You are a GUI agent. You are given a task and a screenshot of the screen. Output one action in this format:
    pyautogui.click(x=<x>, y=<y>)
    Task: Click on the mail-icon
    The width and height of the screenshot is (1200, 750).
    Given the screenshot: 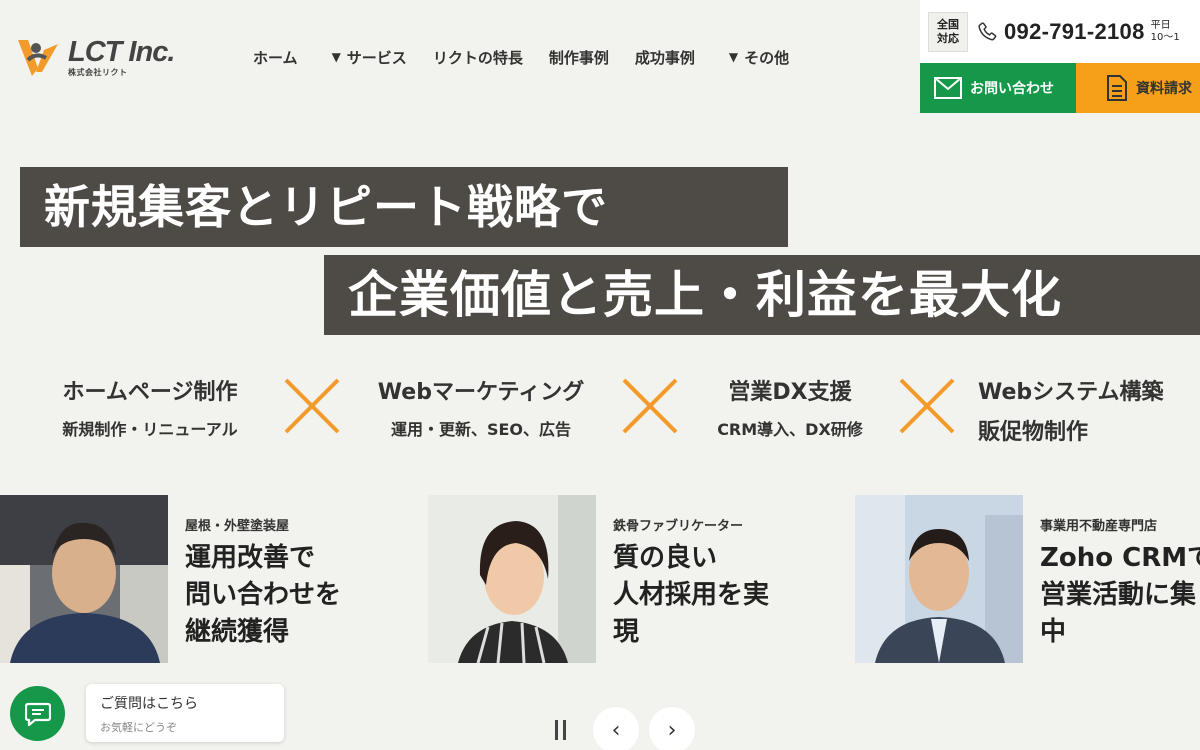 What is the action you would take?
    pyautogui.click(x=948, y=88)
    